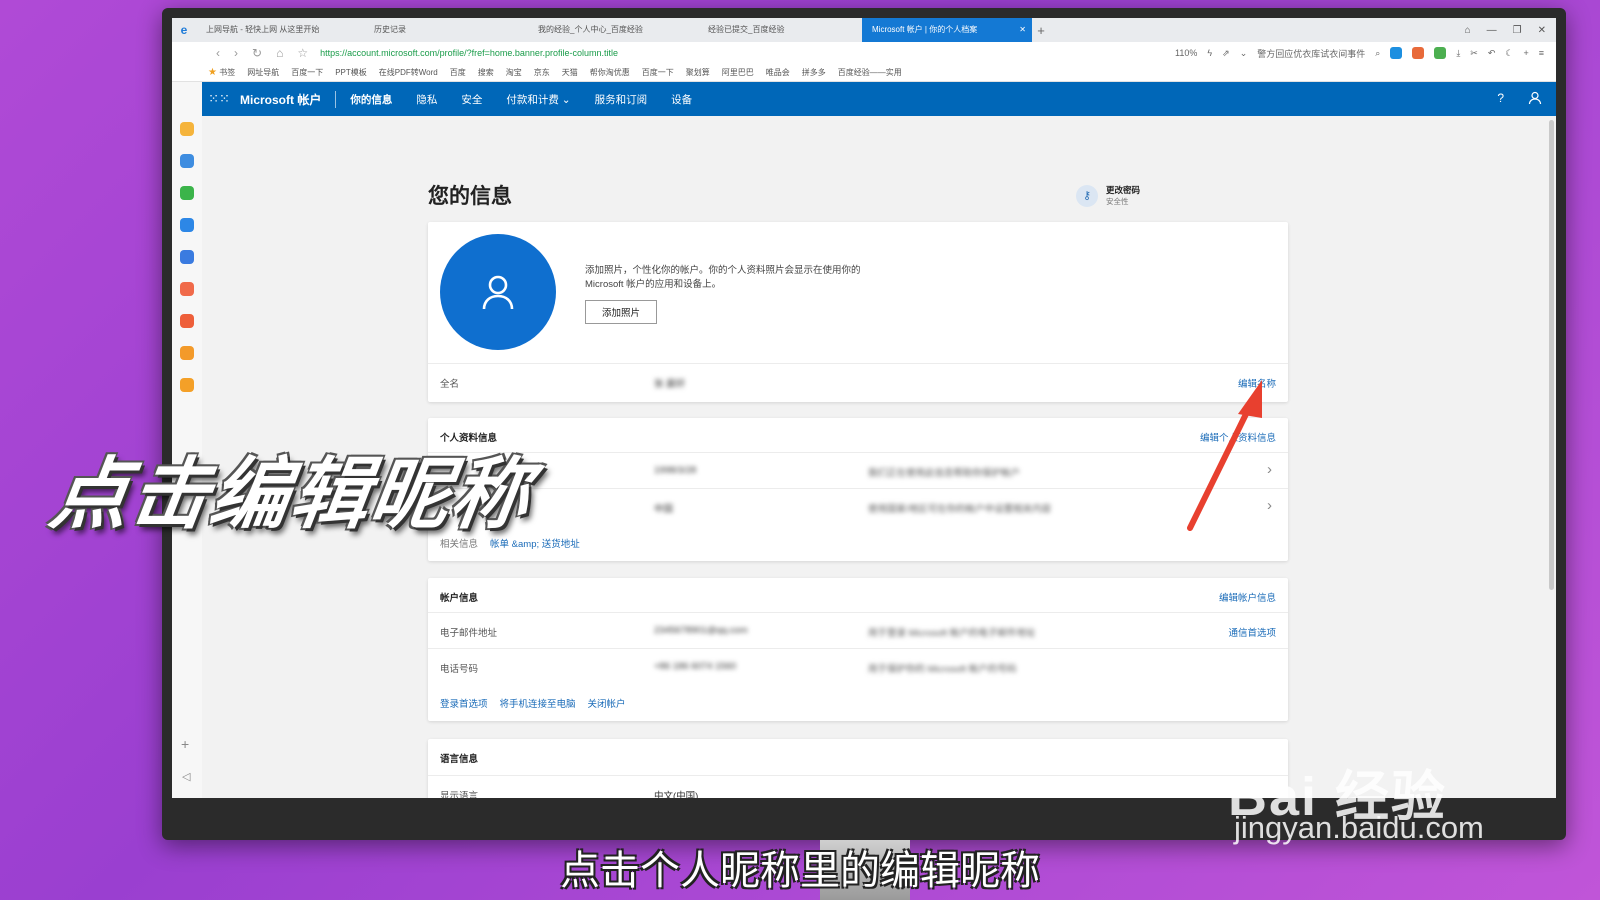 Image resolution: width=1600 pixels, height=900 pixels. I want to click on big-caption: 点击编辑昵称, so click(291, 494).